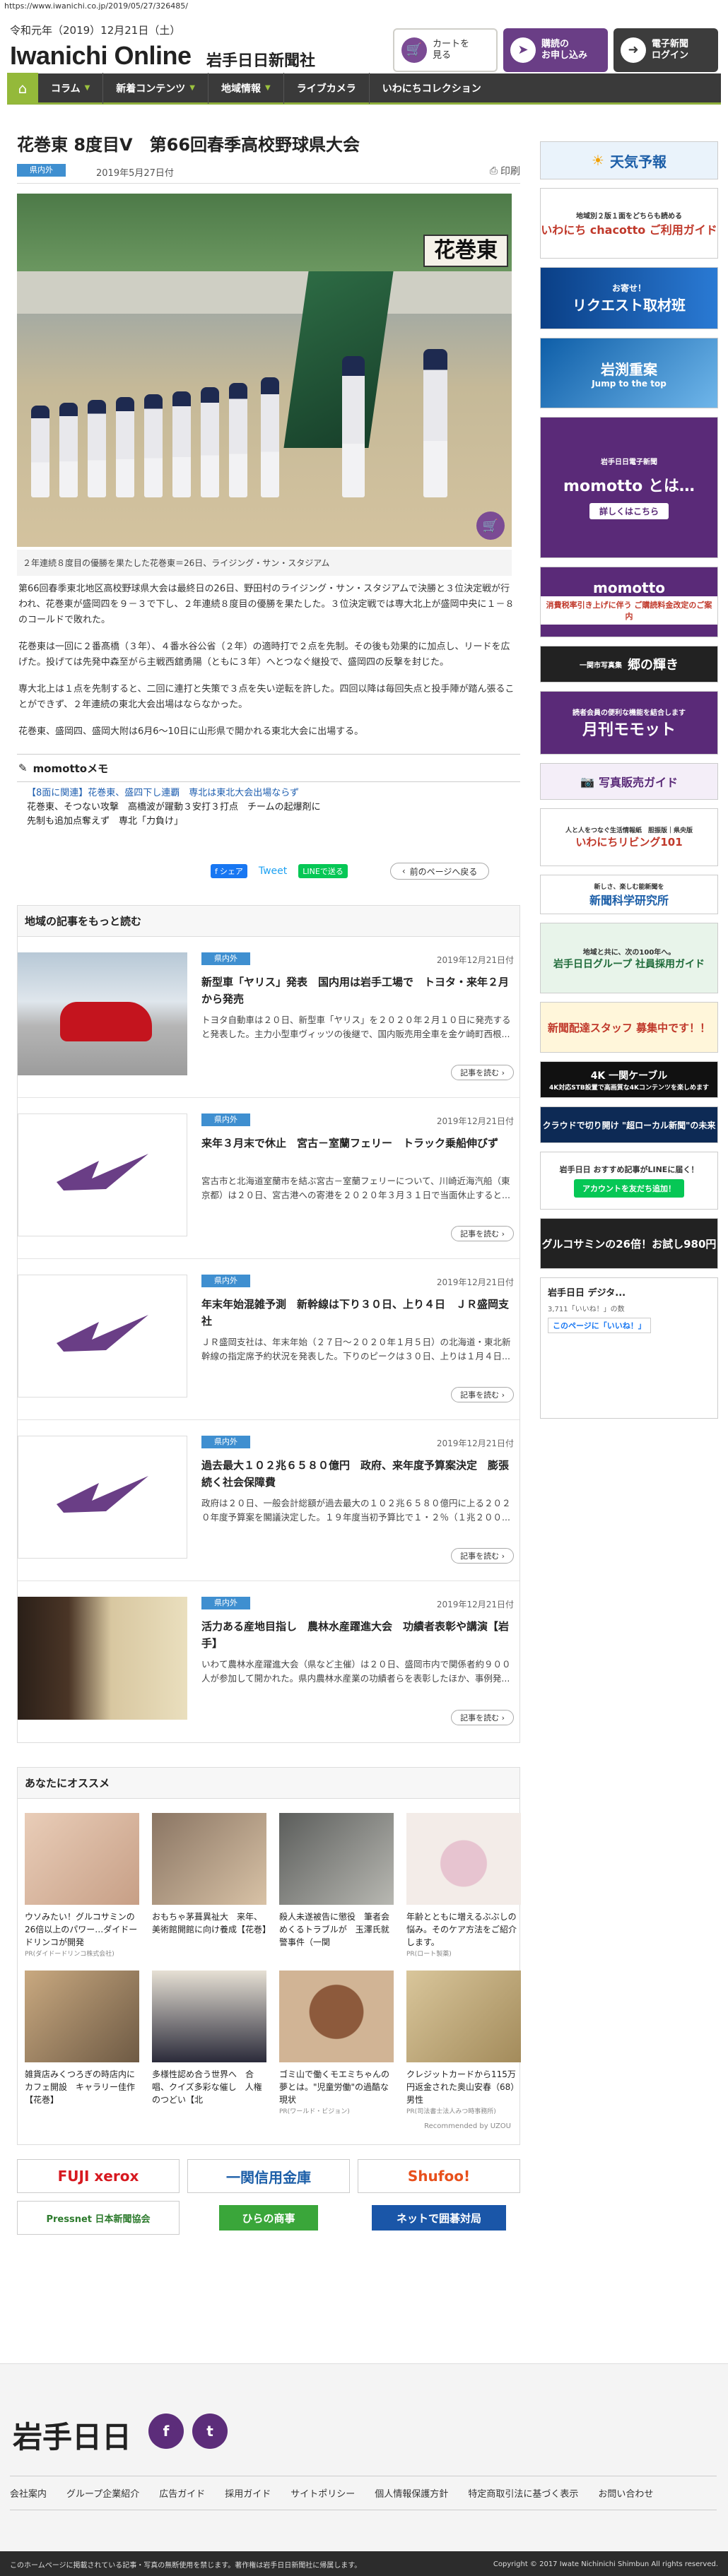 The height and width of the screenshot is (2576, 728). What do you see at coordinates (629, 1124) in the screenshot?
I see `cloud-newspaper-banner: クラウドで切り開け "超ローカル新聞"の未来` at bounding box center [629, 1124].